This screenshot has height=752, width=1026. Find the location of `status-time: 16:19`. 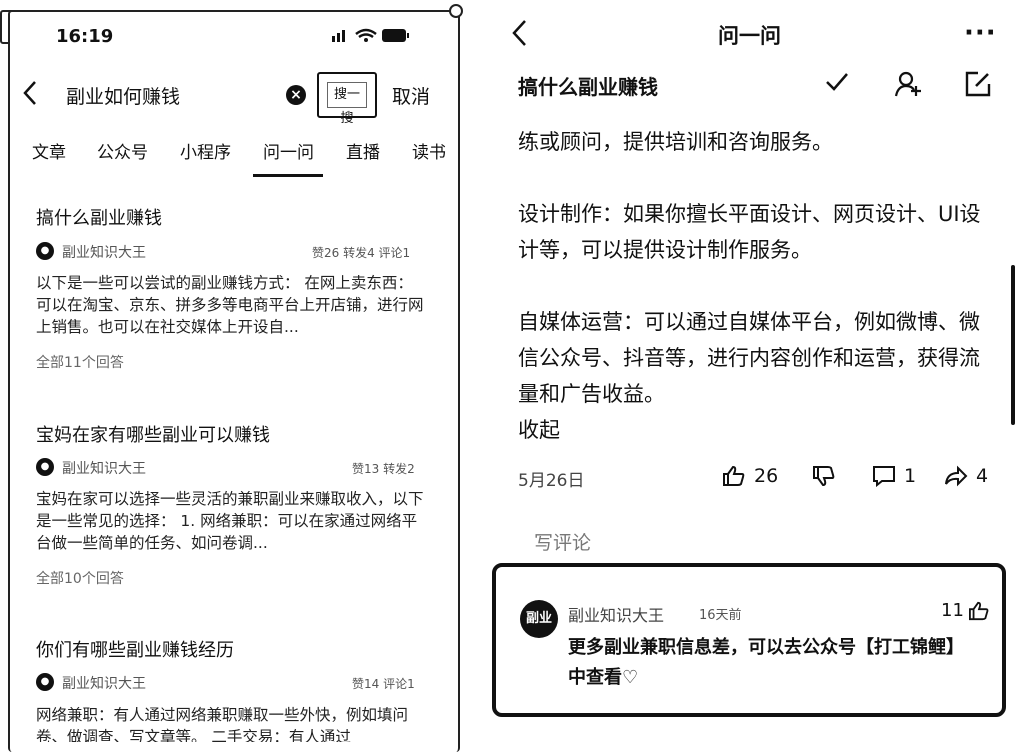

status-time: 16:19 is located at coordinates (85, 36).